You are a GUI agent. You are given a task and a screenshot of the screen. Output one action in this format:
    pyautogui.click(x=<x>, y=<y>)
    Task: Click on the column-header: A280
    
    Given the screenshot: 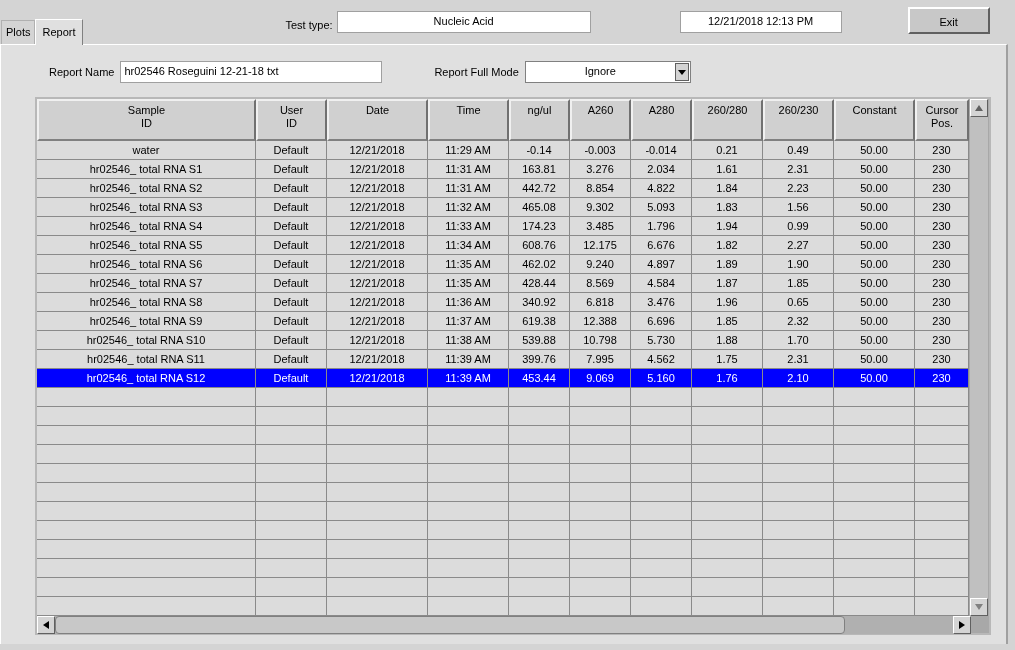 What is the action you would take?
    pyautogui.click(x=661, y=120)
    